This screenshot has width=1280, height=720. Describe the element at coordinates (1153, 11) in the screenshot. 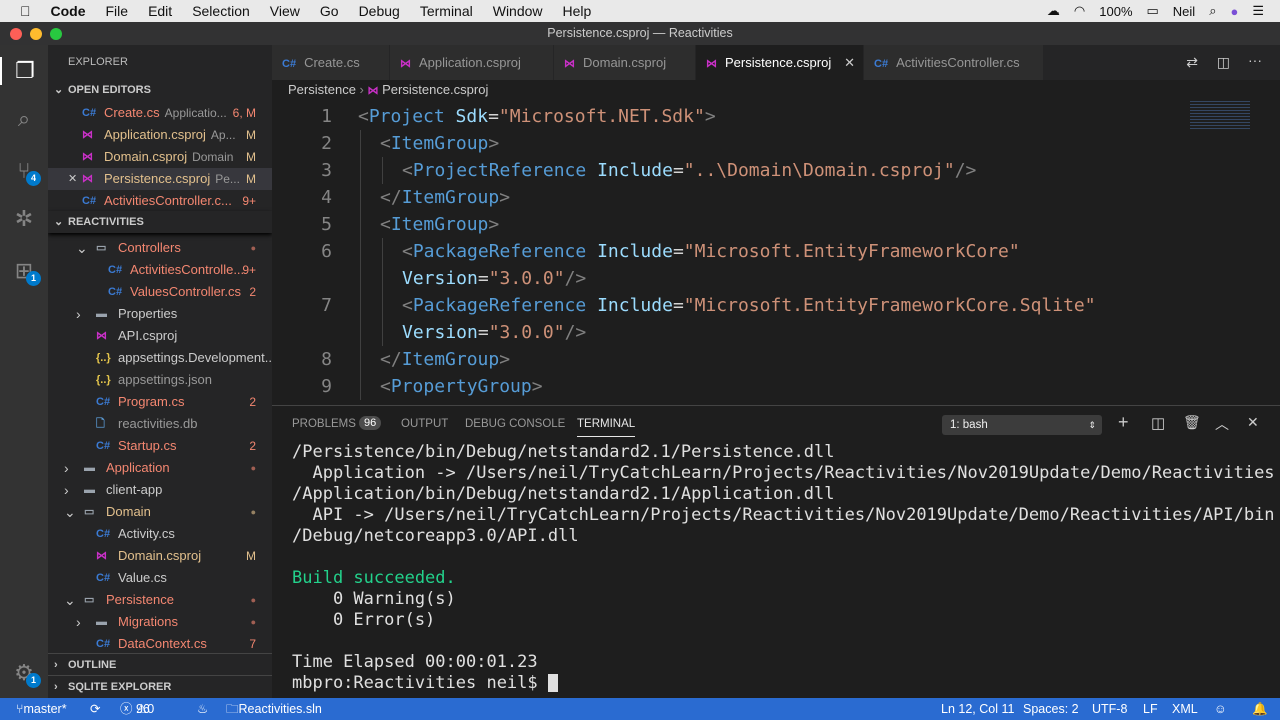

I see `battery-icon: ▭` at that location.